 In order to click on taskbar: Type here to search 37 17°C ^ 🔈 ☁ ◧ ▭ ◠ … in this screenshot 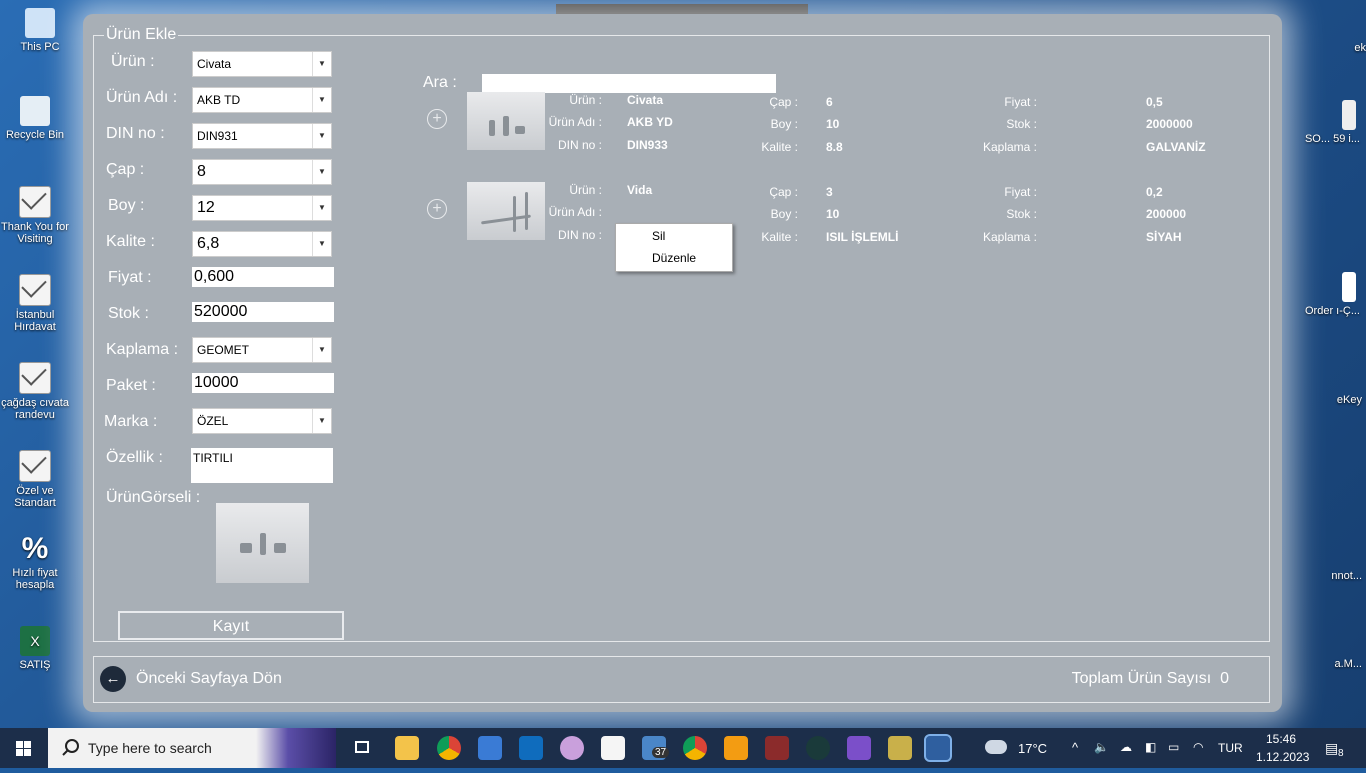, I will do `click(683, 748)`.